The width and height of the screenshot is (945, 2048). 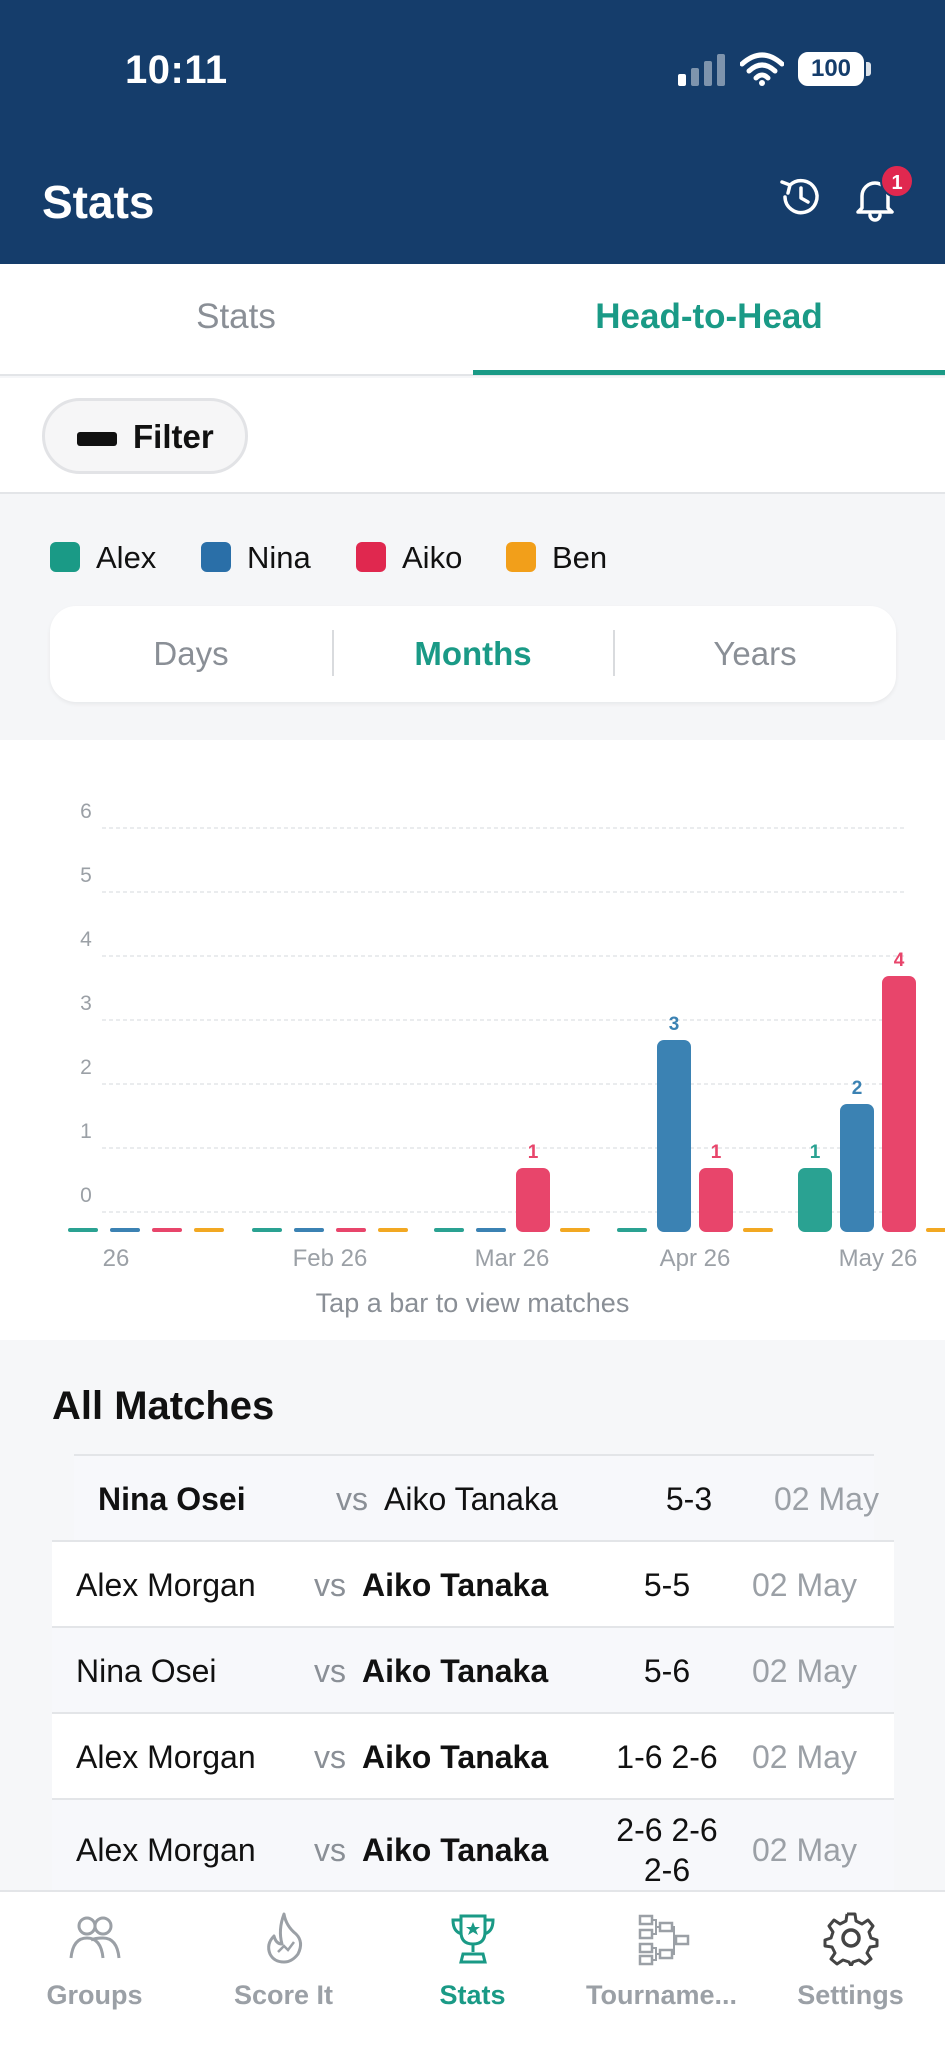 What do you see at coordinates (709, 320) in the screenshot?
I see `tab-head-to-head: Head-to-Head` at bounding box center [709, 320].